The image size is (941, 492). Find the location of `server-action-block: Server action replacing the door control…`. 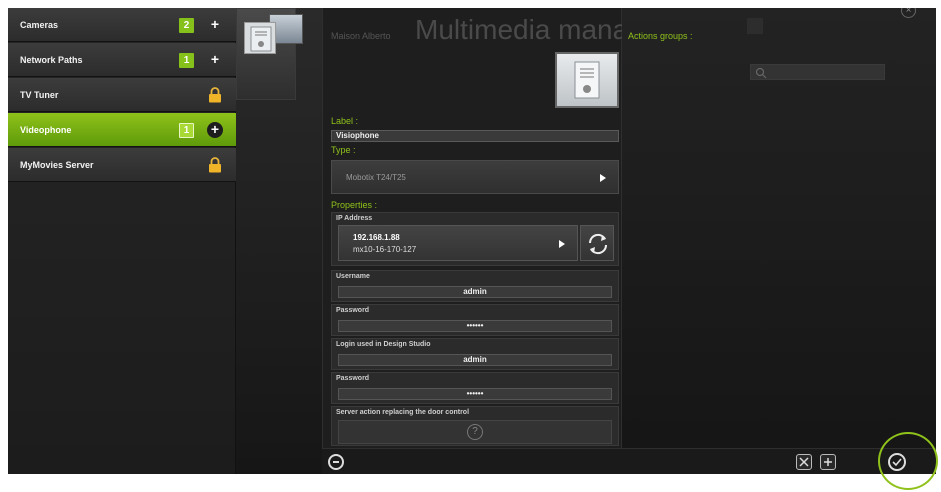

server-action-block: Server action replacing the door control… is located at coordinates (475, 426).